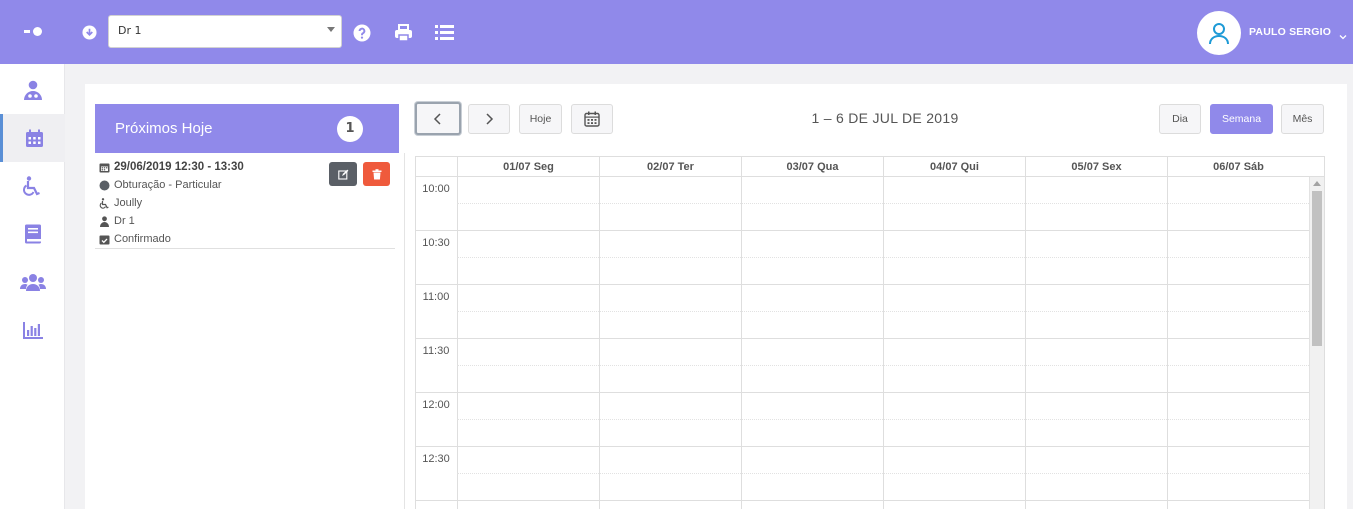  I want to click on user-name: PAULO SERGIO, so click(1290, 32).